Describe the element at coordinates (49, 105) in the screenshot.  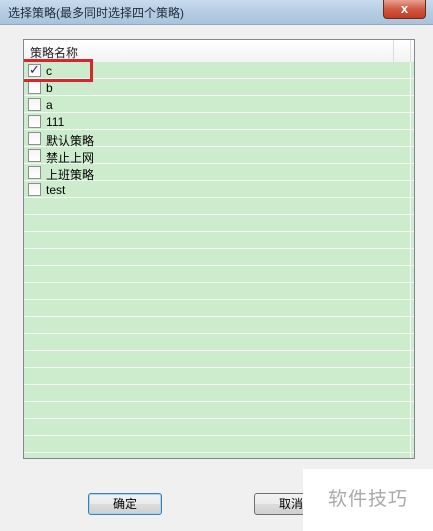
I see `list-item-label: a` at that location.